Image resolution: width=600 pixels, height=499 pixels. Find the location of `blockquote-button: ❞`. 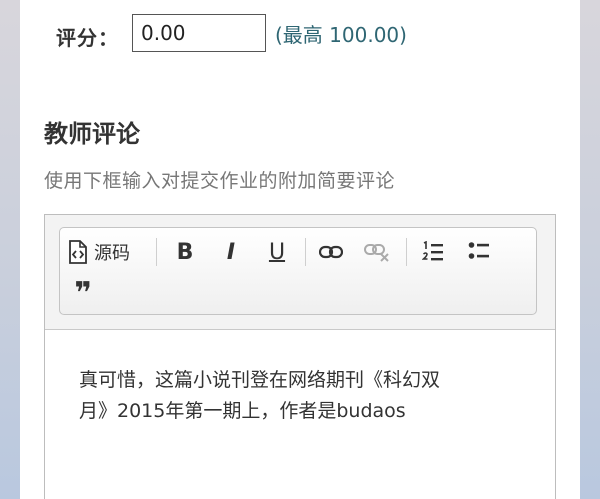

blockquote-button: ❞ is located at coordinates (83, 294).